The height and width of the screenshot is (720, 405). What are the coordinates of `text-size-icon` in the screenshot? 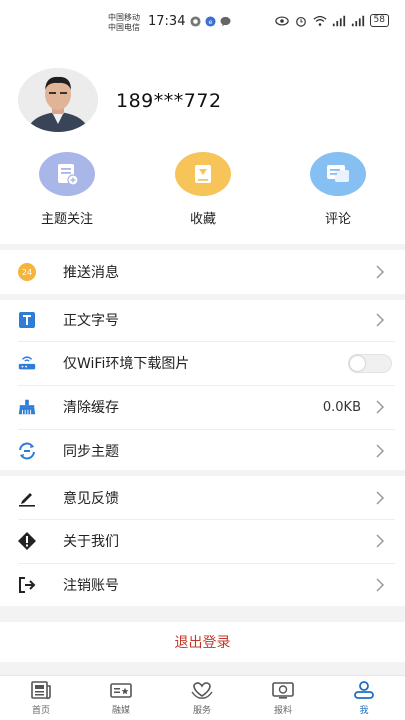 It's located at (27, 320).